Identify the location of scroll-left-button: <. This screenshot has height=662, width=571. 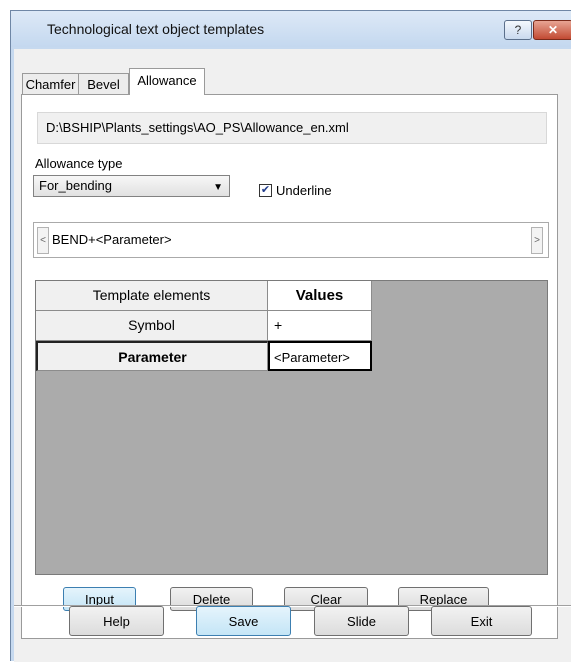
(43, 240).